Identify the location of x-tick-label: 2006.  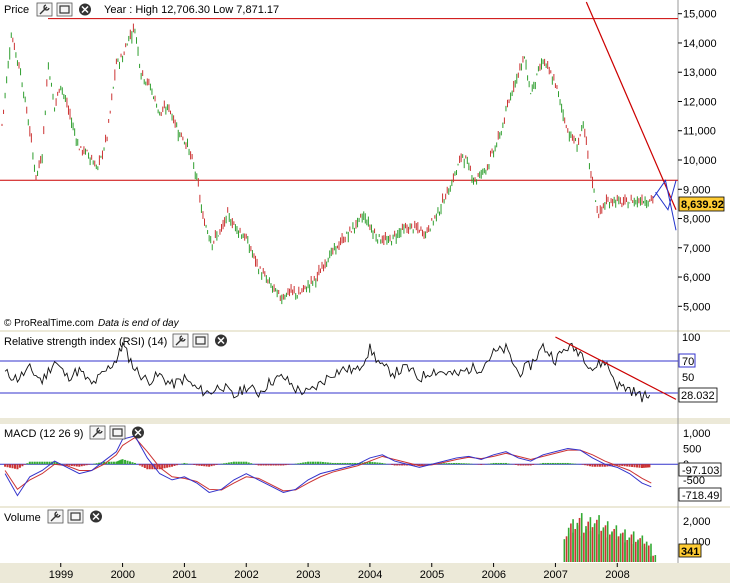
(494, 575).